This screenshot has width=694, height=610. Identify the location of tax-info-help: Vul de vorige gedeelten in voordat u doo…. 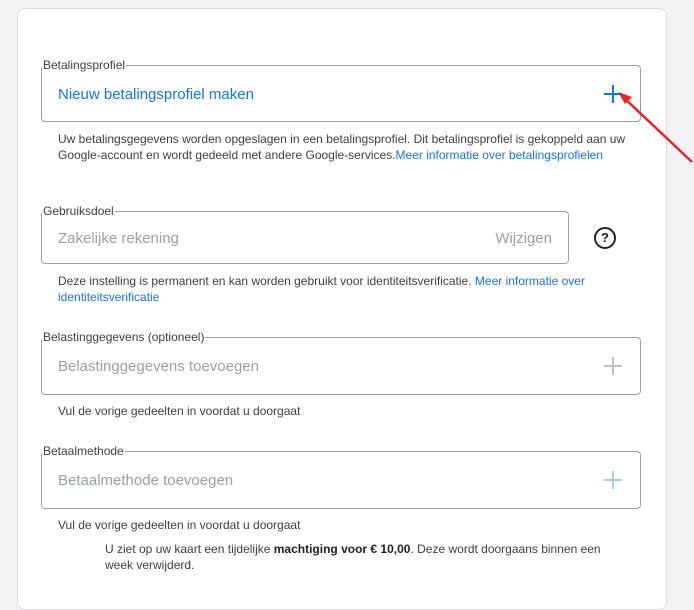
(179, 411).